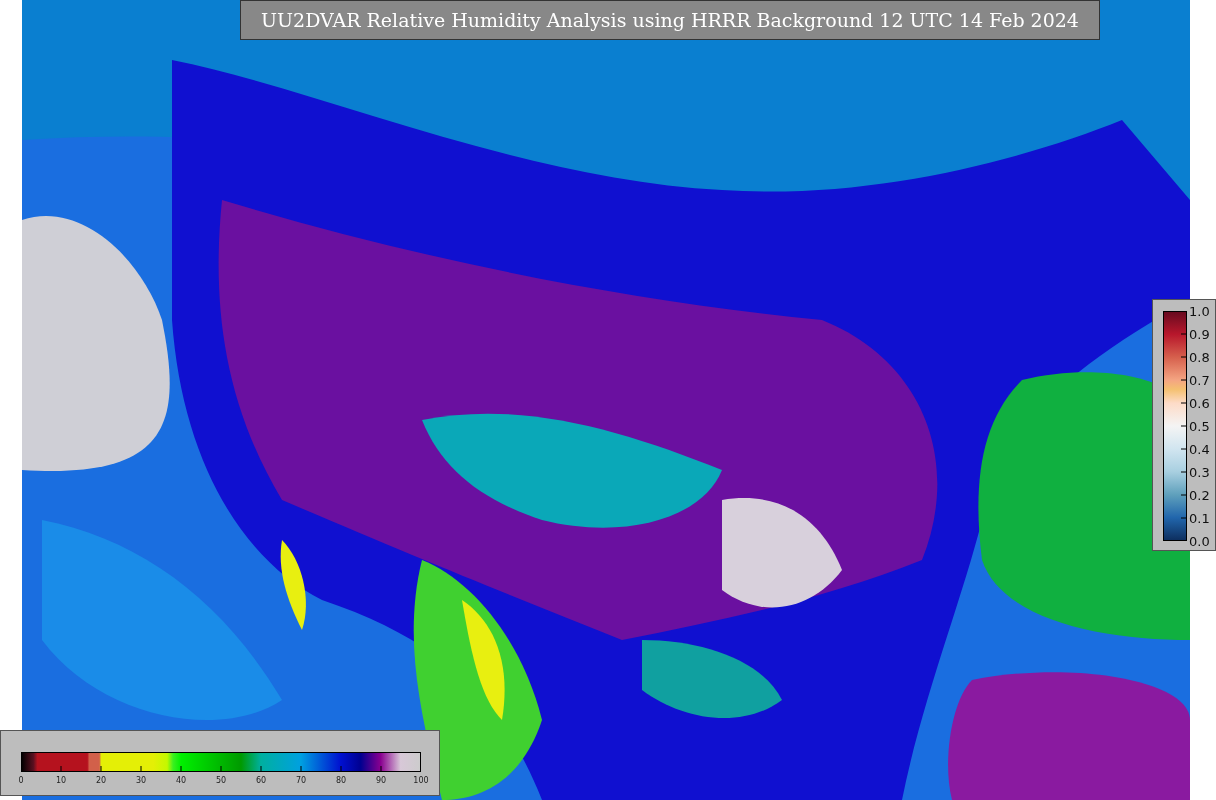  Describe the element at coordinates (221, 781) in the screenshot. I see `tick-label: 50` at that location.